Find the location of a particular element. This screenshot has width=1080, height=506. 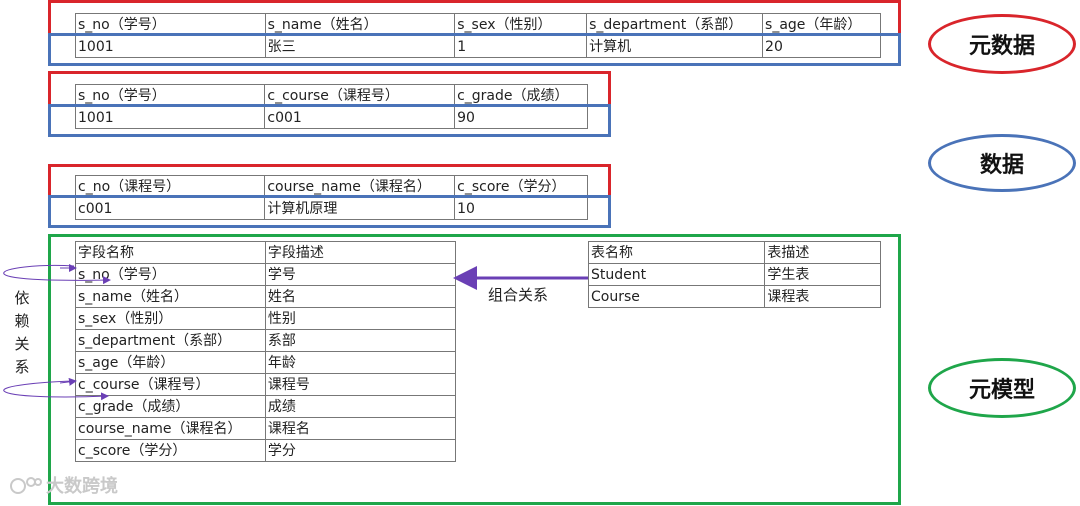

dependency-arrow-bottom-outer is located at coordinates (56, 390).